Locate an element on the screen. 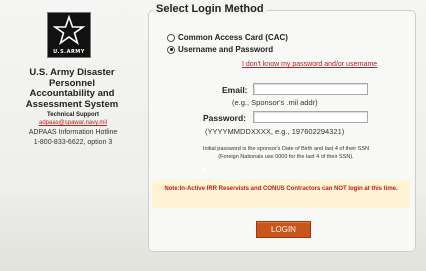 The width and height of the screenshot is (426, 271). password-hint: (YYYYMMDDXXXX, e.g., 197602294321) is located at coordinates (275, 131).